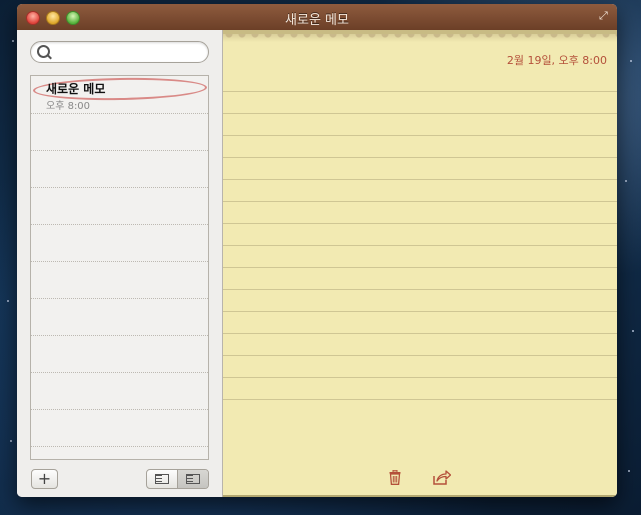  Describe the element at coordinates (556, 60) in the screenshot. I see `note-date: 2월 19일, 오후 8:00` at that location.